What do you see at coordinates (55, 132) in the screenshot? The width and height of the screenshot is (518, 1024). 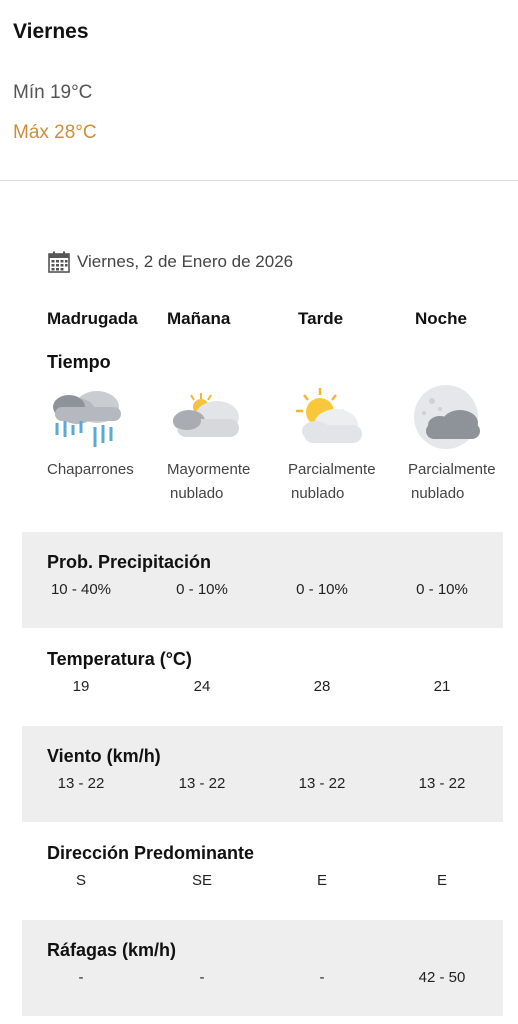 I see `max-temp: Máx 28°C` at bounding box center [55, 132].